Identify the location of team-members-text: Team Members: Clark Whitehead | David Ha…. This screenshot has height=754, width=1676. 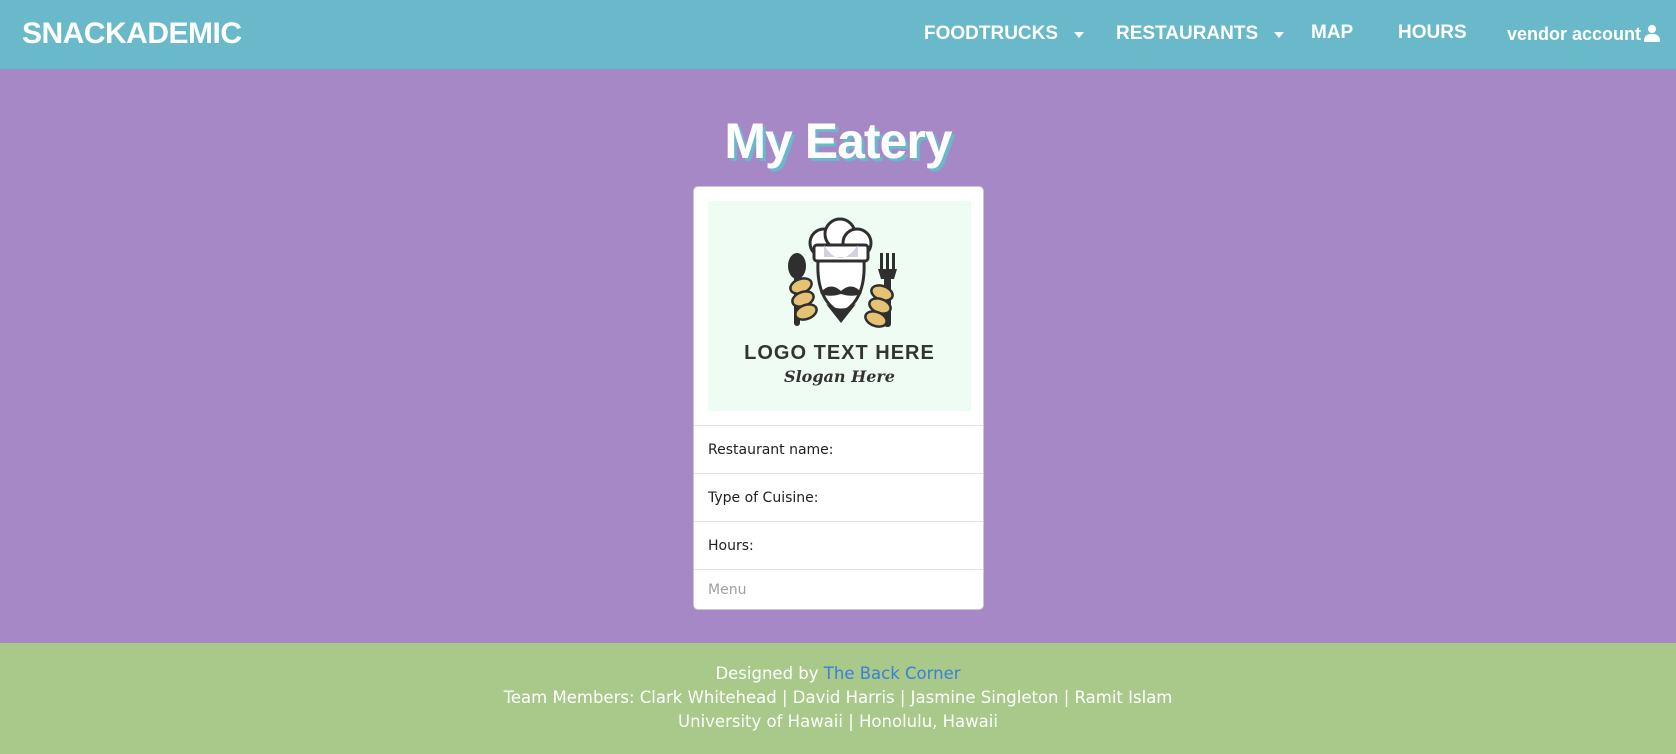
(838, 697).